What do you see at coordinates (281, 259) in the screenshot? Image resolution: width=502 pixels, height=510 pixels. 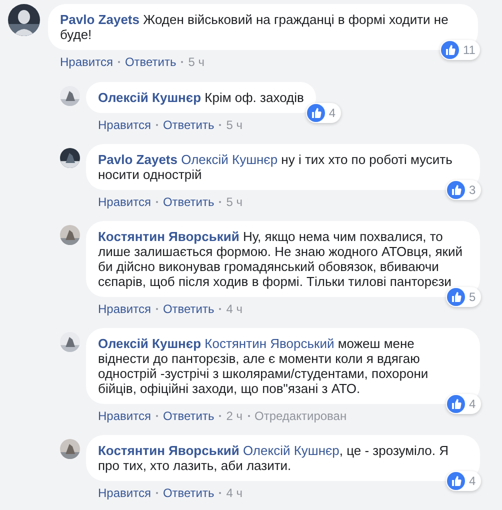 I see `comment-text: Костянтин Яворський Ну, якщо нема чим похвалися, то лише залишається формою. Не знаю жодного АТОвця, який би дійсно виконував громадянський обовязок, вбиваючи сєпарів, щоб після ходив в формі. Тільки тилові панторєзи` at bounding box center [281, 259].